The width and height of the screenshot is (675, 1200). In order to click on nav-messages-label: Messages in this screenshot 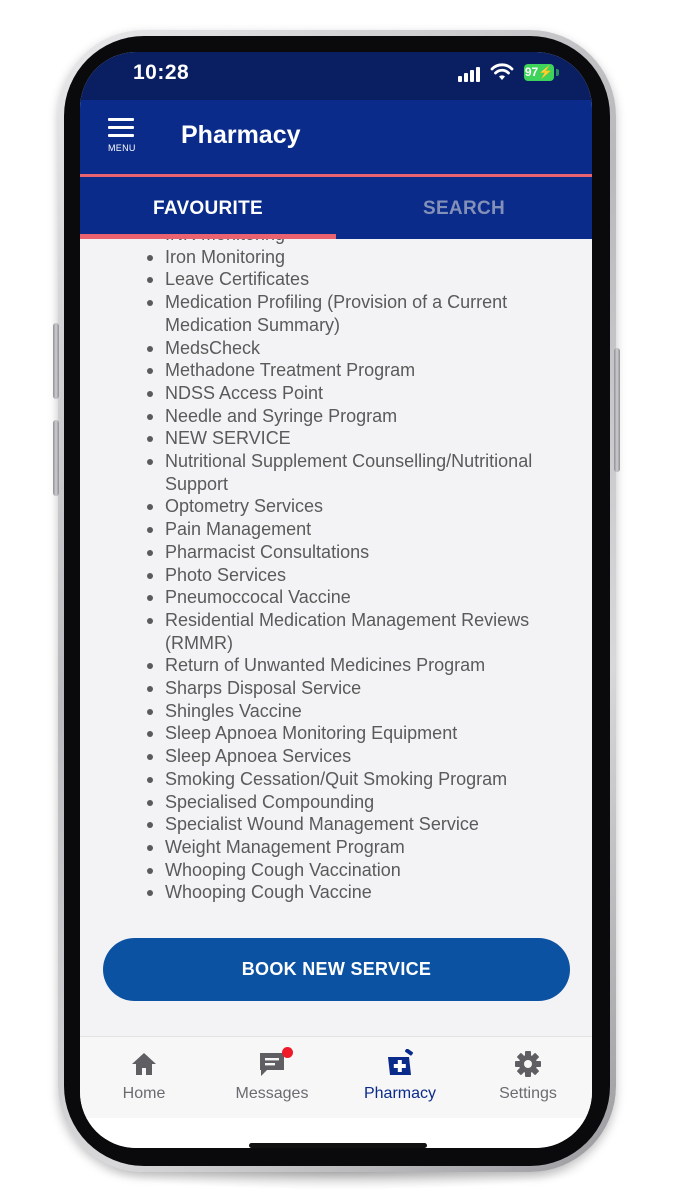, I will do `click(272, 1093)`.